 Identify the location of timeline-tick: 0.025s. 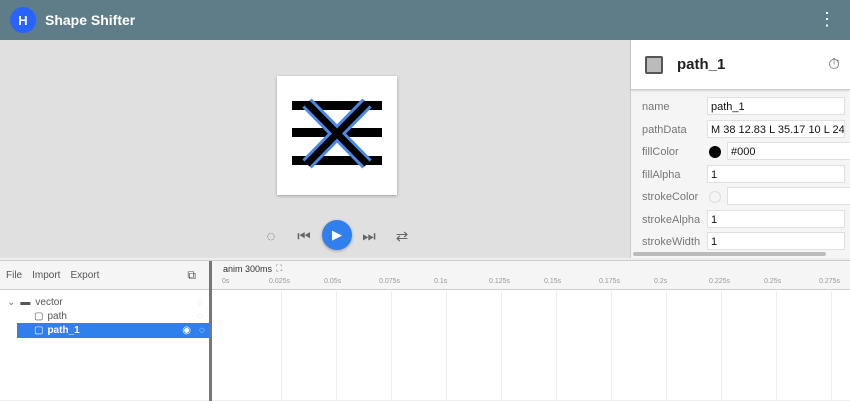
(280, 281).